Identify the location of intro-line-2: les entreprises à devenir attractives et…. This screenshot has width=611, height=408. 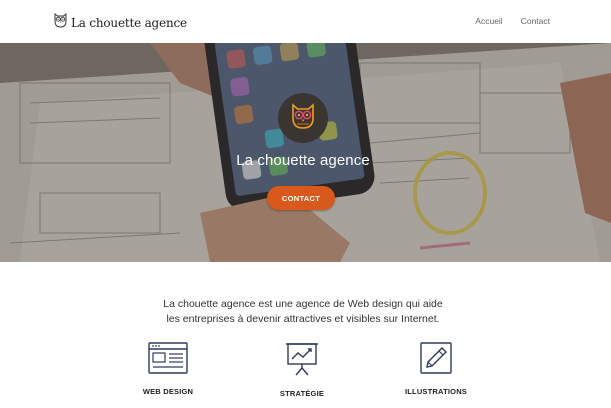
(303, 319).